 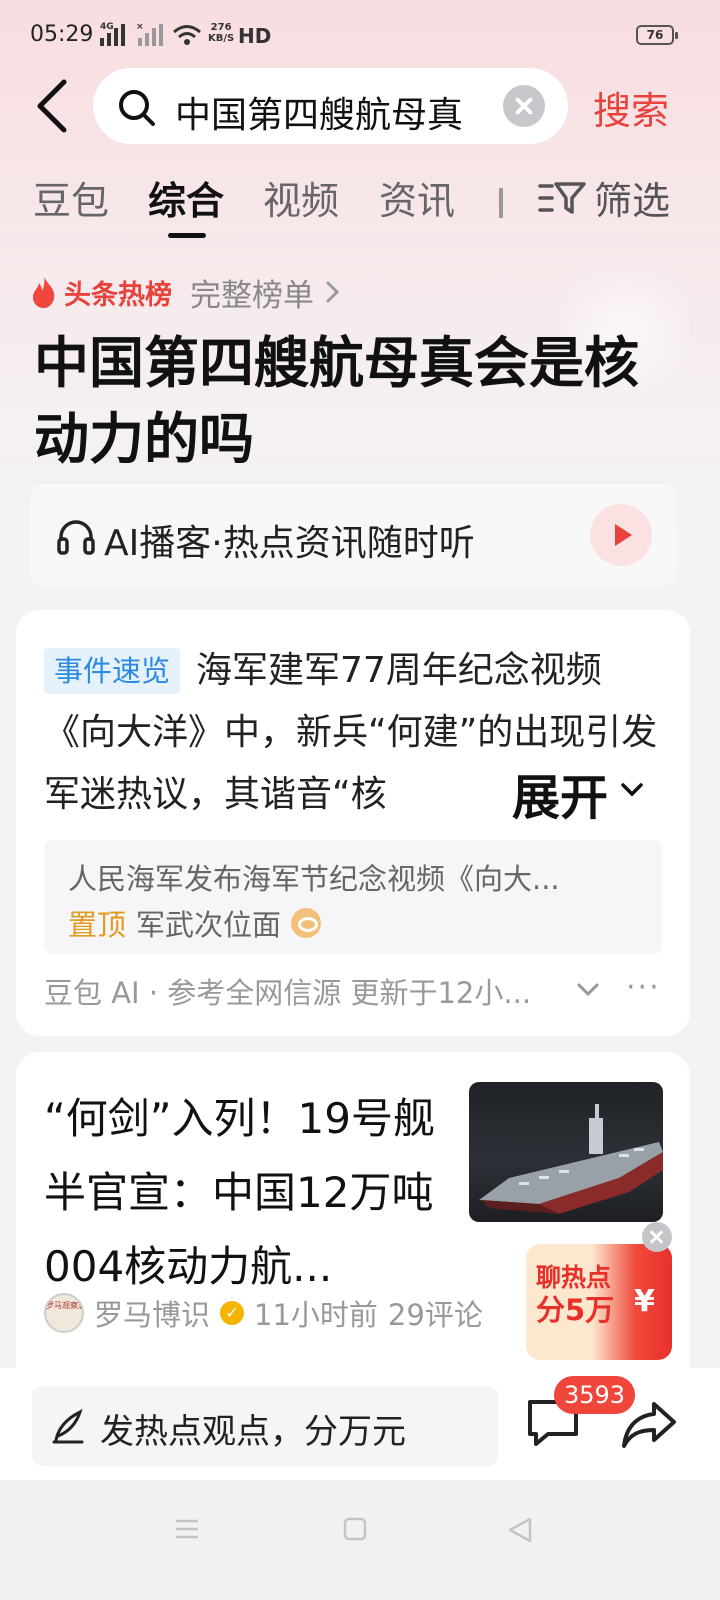 What do you see at coordinates (76, 537) in the screenshot?
I see `headphones-icon` at bounding box center [76, 537].